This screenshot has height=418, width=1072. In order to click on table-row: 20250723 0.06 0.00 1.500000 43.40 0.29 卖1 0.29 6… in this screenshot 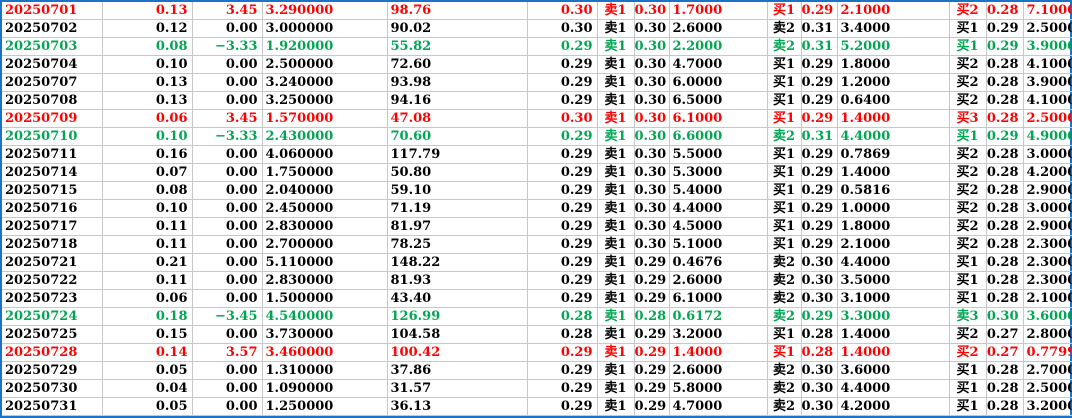, I will do `click(537, 299)`.